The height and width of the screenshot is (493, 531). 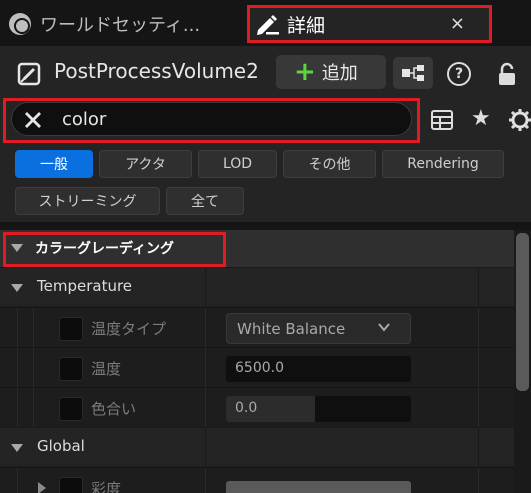 What do you see at coordinates (106, 369) in the screenshot?
I see `property-label: 温度` at bounding box center [106, 369].